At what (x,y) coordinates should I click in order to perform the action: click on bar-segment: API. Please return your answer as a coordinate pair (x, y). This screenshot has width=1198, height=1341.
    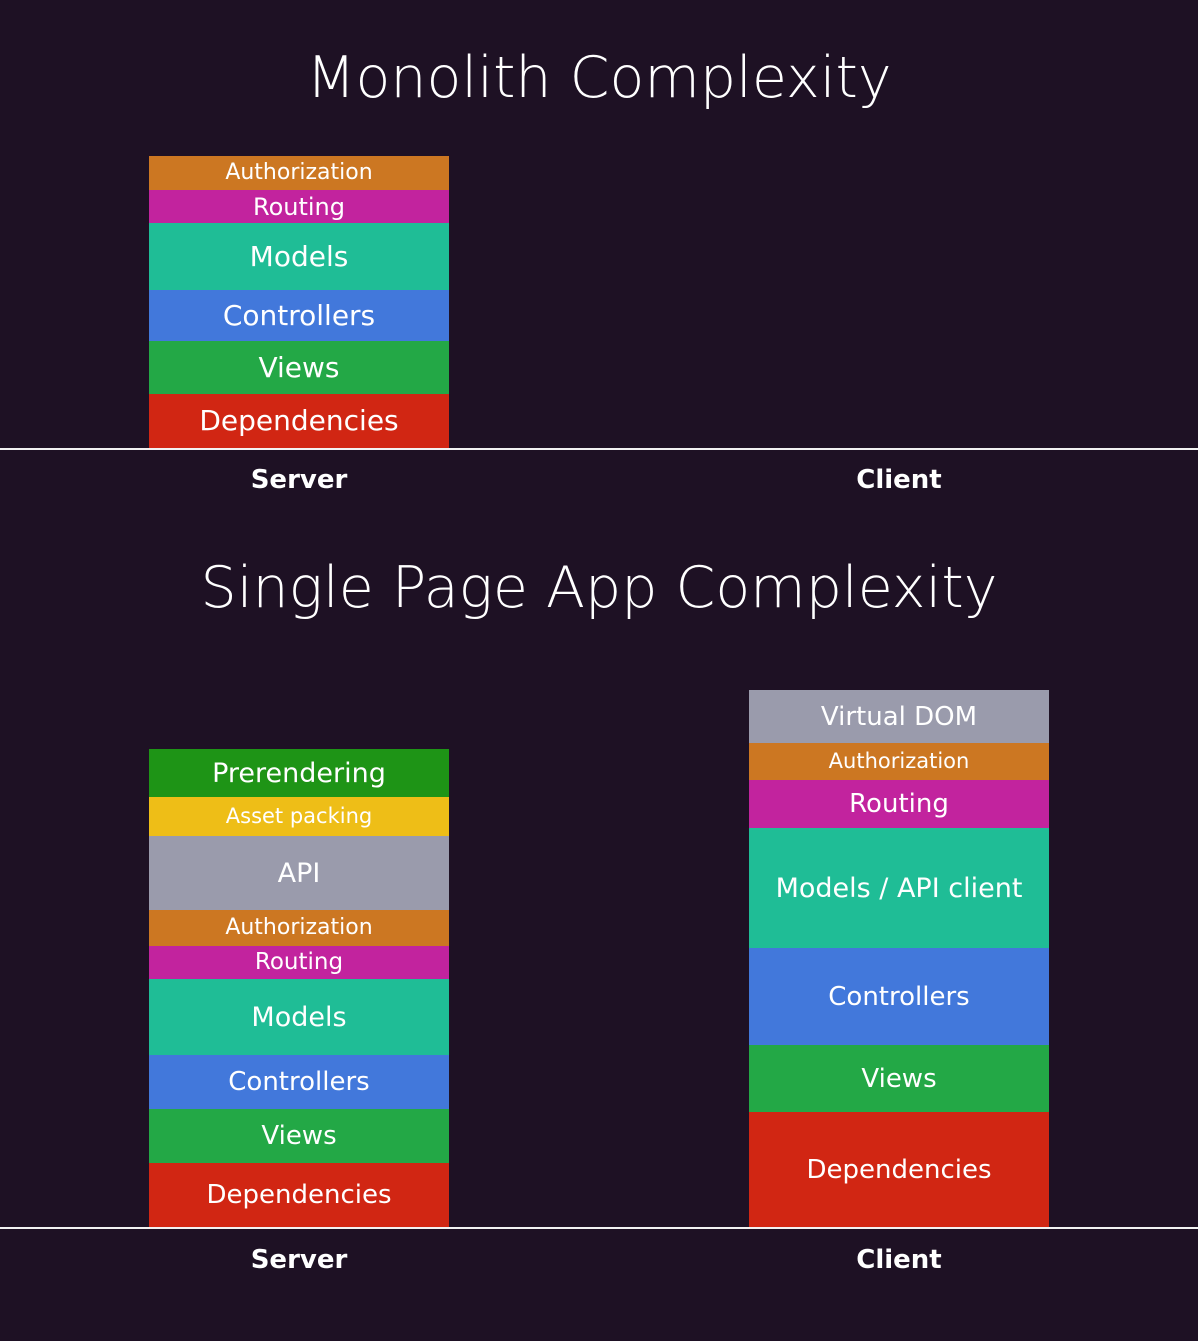
    Looking at the image, I should click on (299, 873).